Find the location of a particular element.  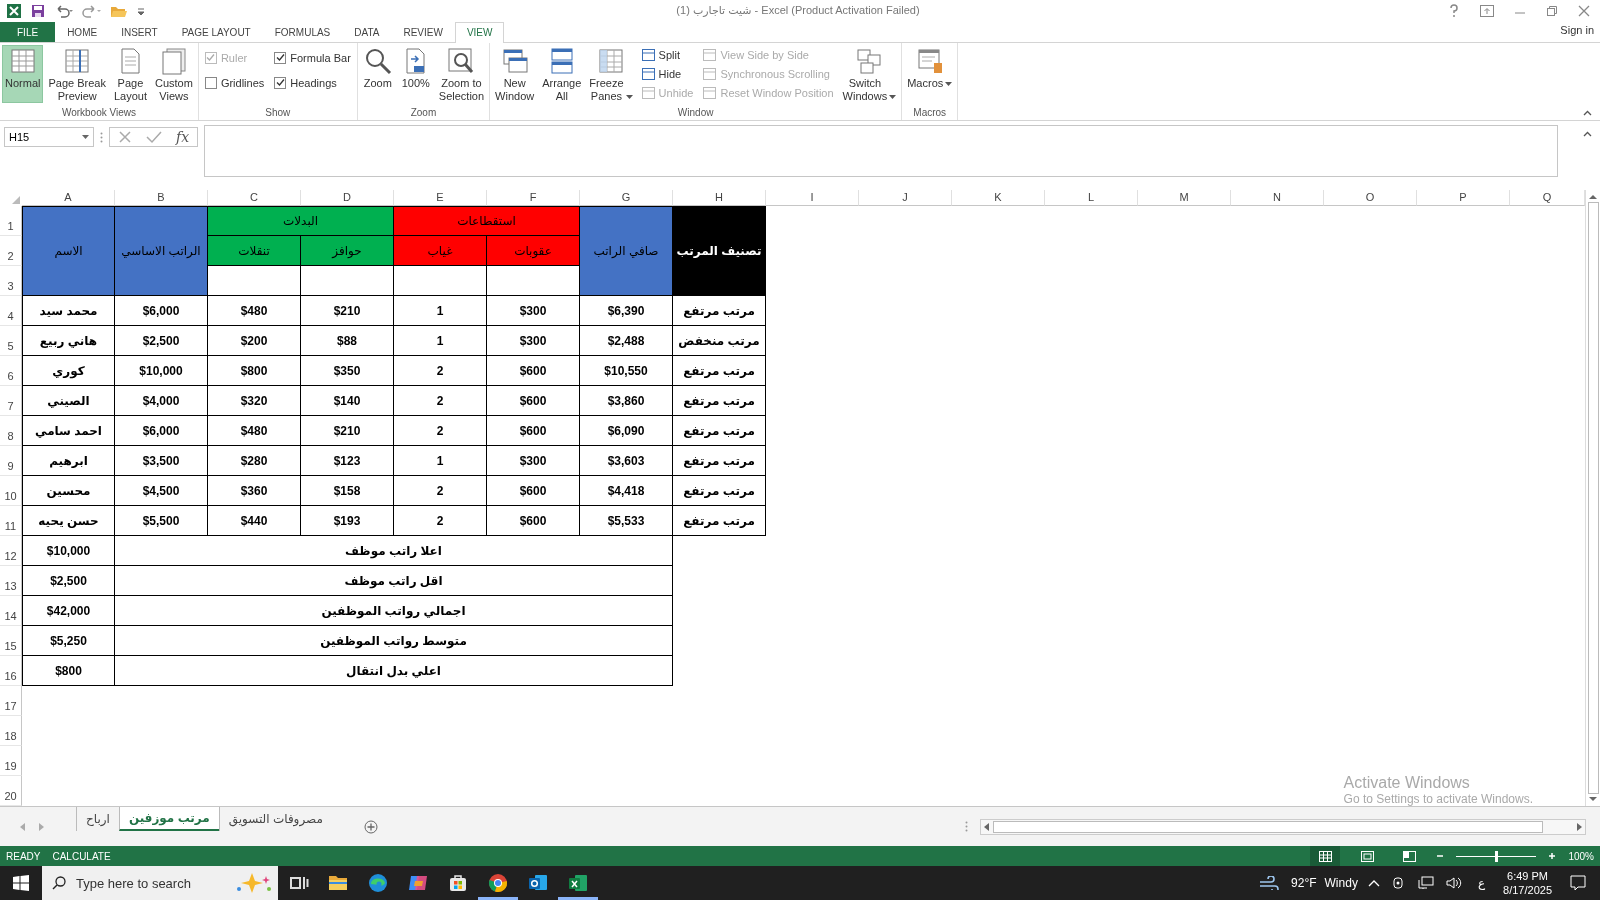

column-header: G is located at coordinates (626, 198).